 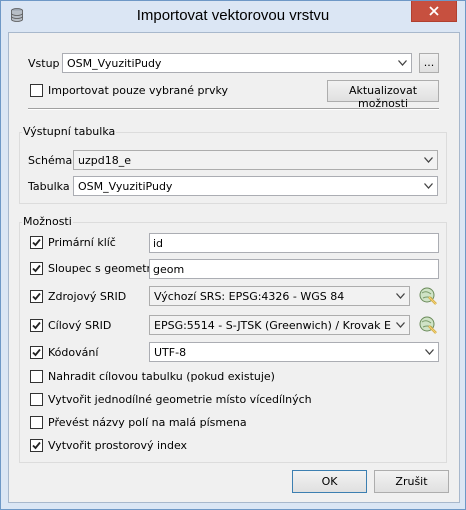 I want to click on source-srid-select: Výchozí SRS: EPSG:4326 - WGS 84, so click(x=279, y=296).